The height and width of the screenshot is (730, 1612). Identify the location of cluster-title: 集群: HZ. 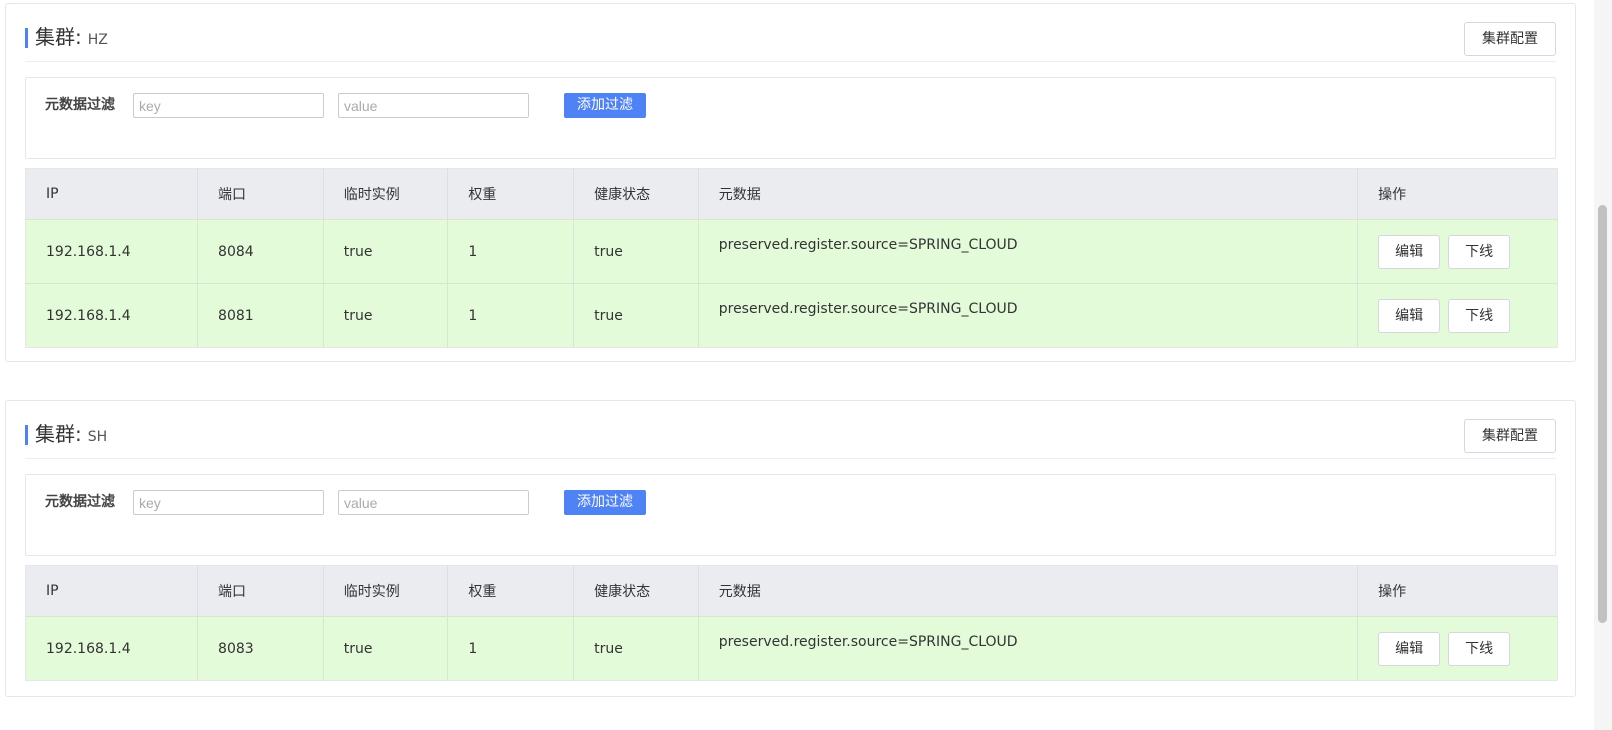
(71, 38).